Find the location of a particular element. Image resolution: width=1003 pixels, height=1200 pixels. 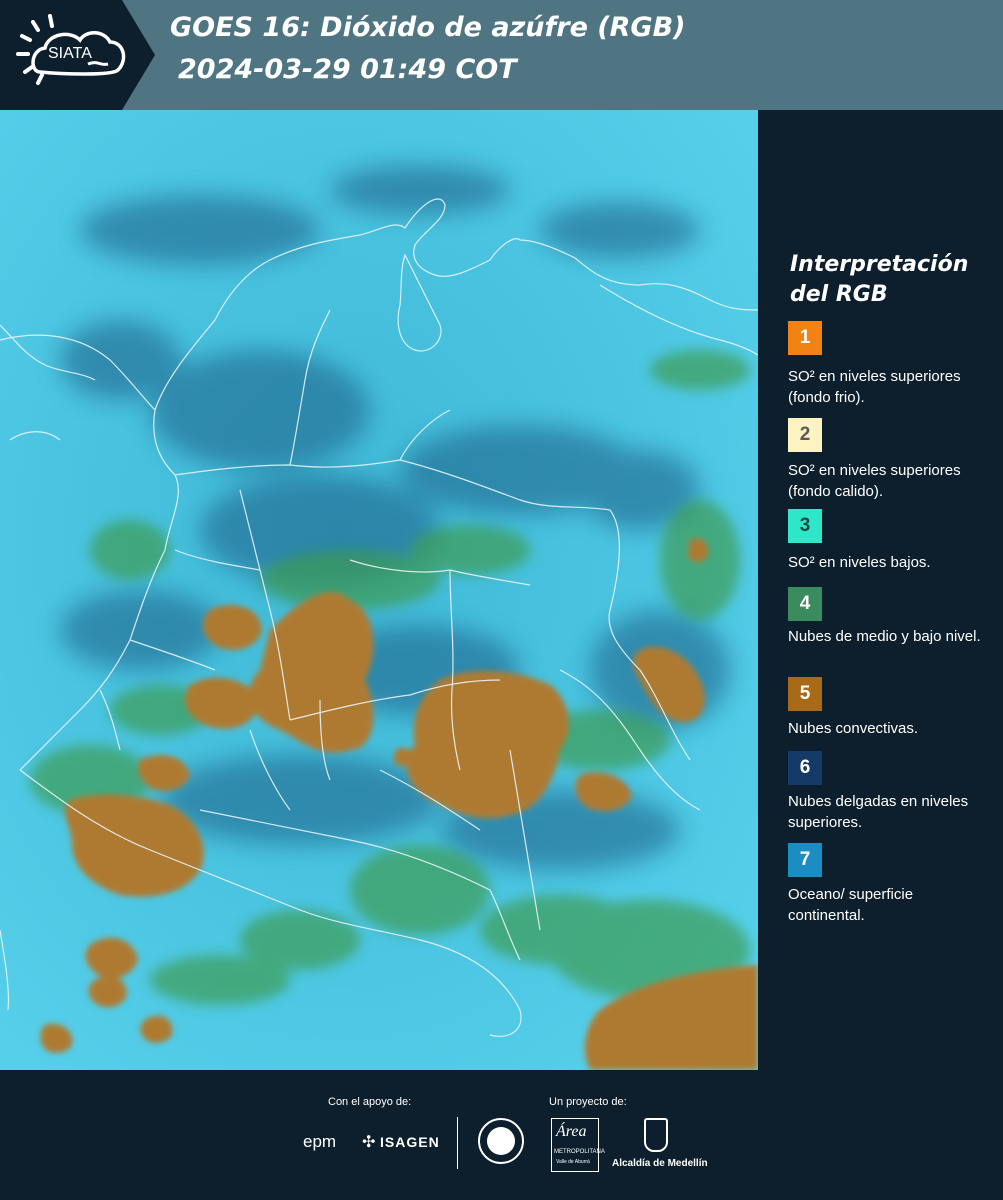

legend-swatch-7: 7 is located at coordinates (805, 860).